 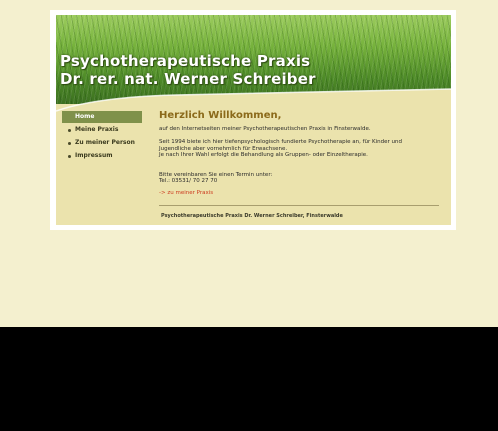 I want to click on praxis-link: -> zu meiner Praxis, so click(x=186, y=193).